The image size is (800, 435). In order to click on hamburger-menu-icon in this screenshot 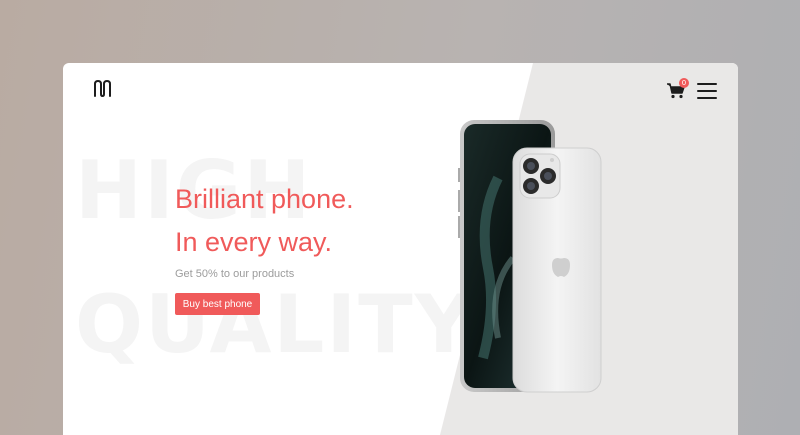, I will do `click(707, 91)`.